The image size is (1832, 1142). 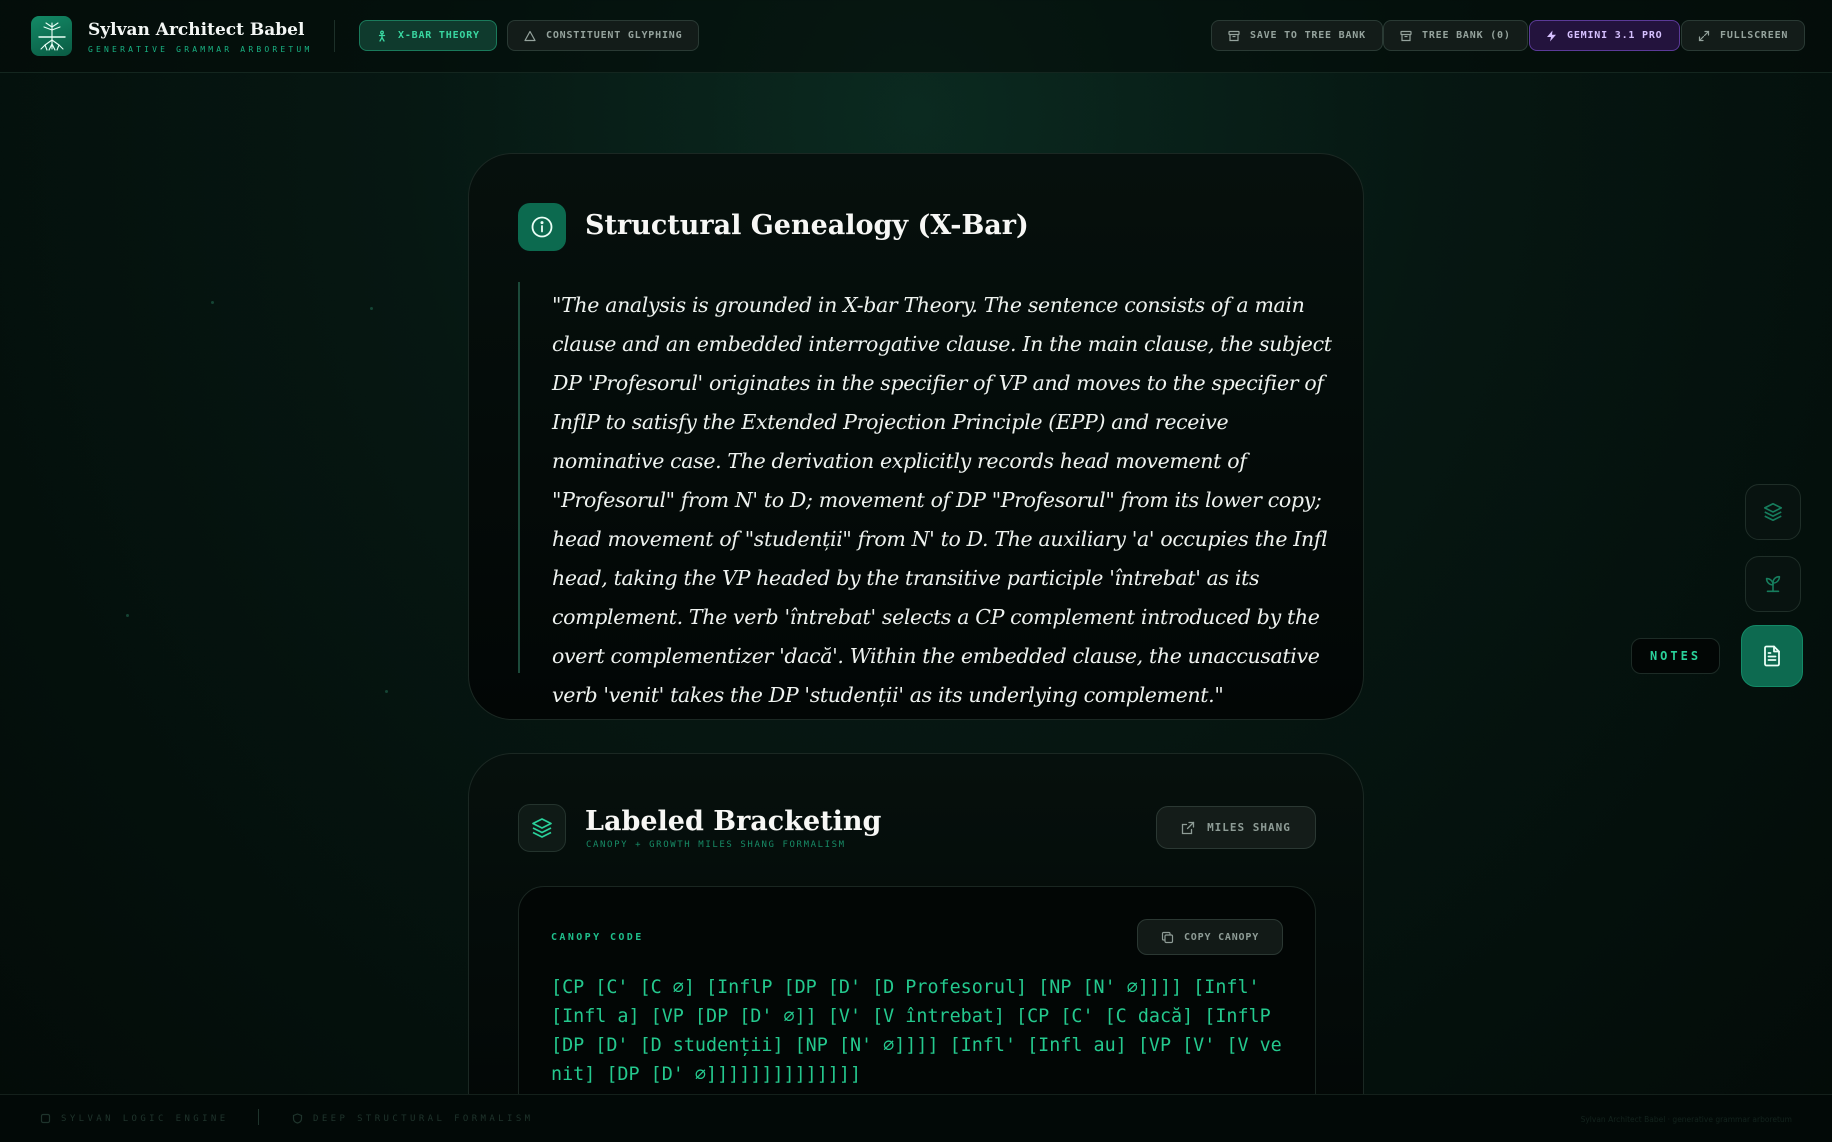 What do you see at coordinates (145, 1118) in the screenshot?
I see `footer-label: SYLVAN LOGIC ENGINE` at bounding box center [145, 1118].